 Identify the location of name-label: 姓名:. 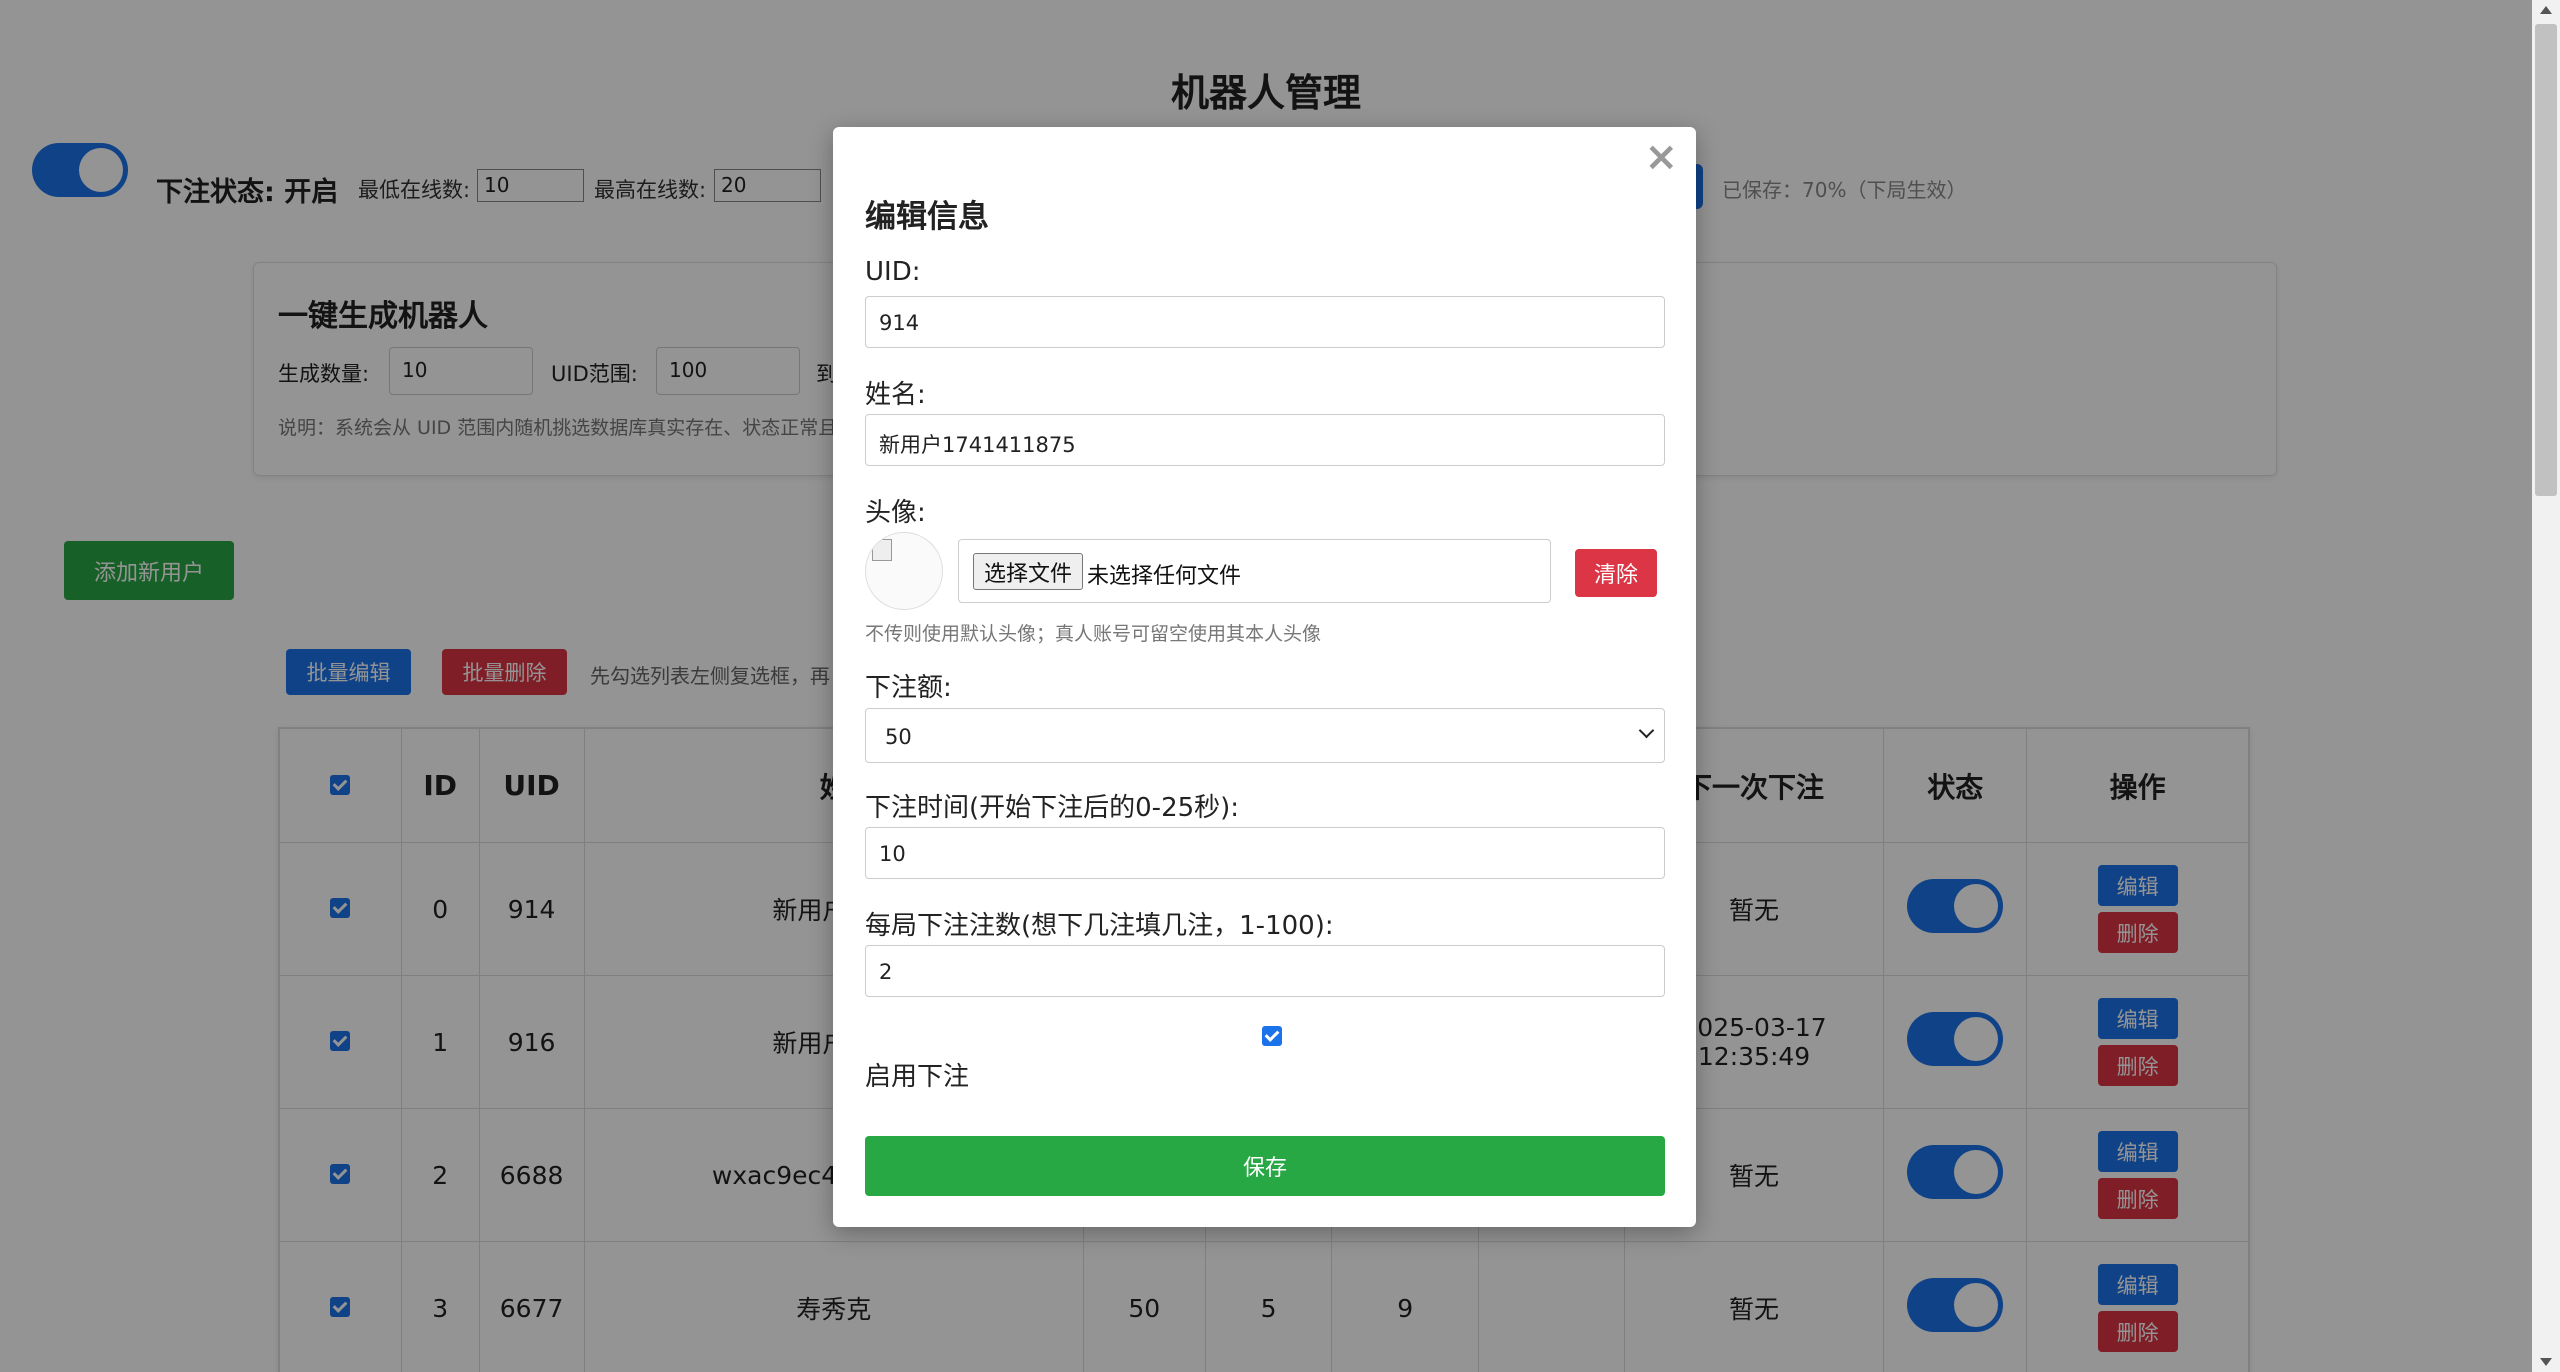
(895, 395).